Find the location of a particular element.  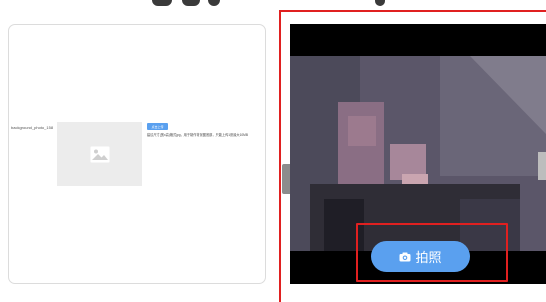

capture-button: 拍照 is located at coordinates (420, 256).